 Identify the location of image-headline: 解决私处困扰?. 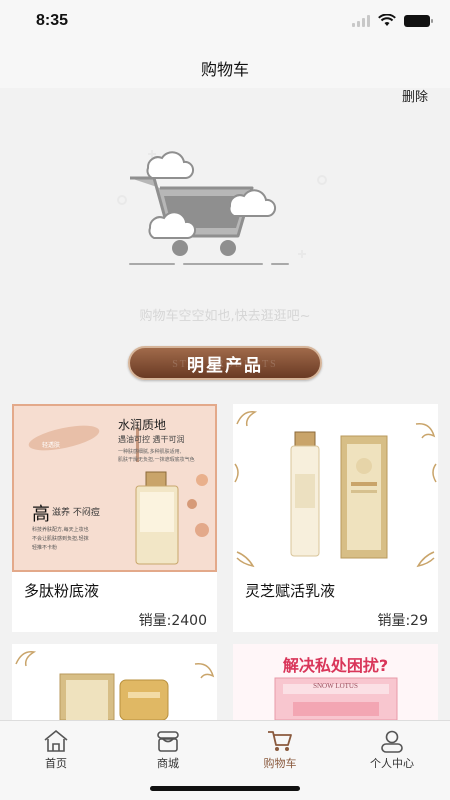
(335, 665).